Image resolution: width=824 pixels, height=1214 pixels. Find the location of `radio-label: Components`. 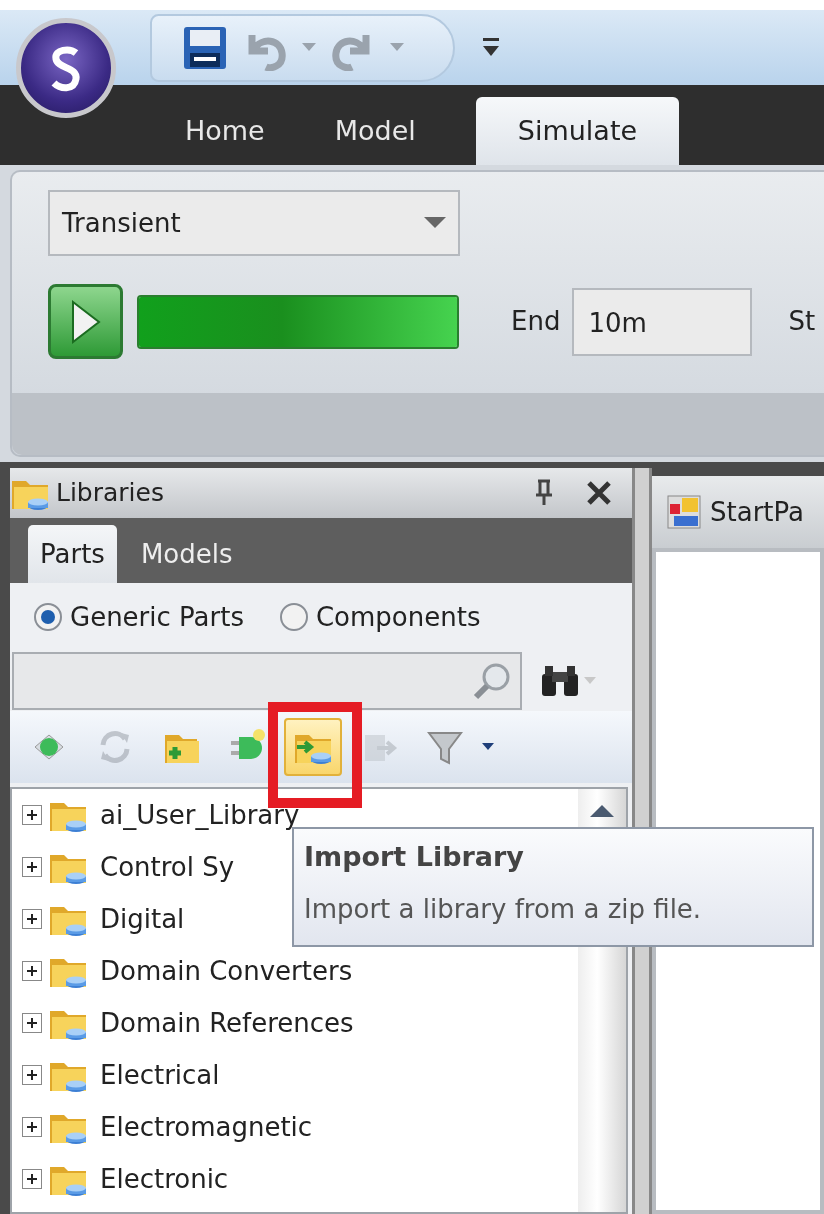

radio-label: Components is located at coordinates (398, 617).